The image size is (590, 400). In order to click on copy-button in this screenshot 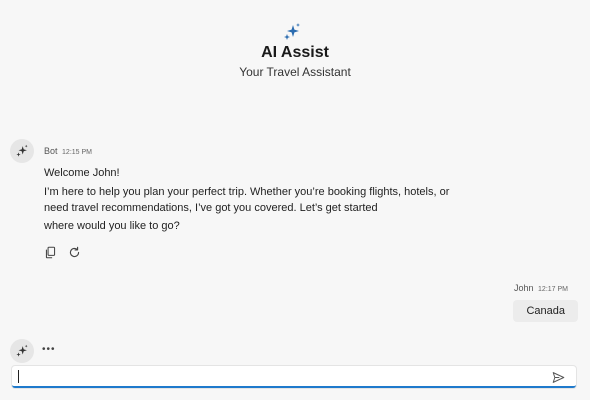, I will do `click(50, 252)`.